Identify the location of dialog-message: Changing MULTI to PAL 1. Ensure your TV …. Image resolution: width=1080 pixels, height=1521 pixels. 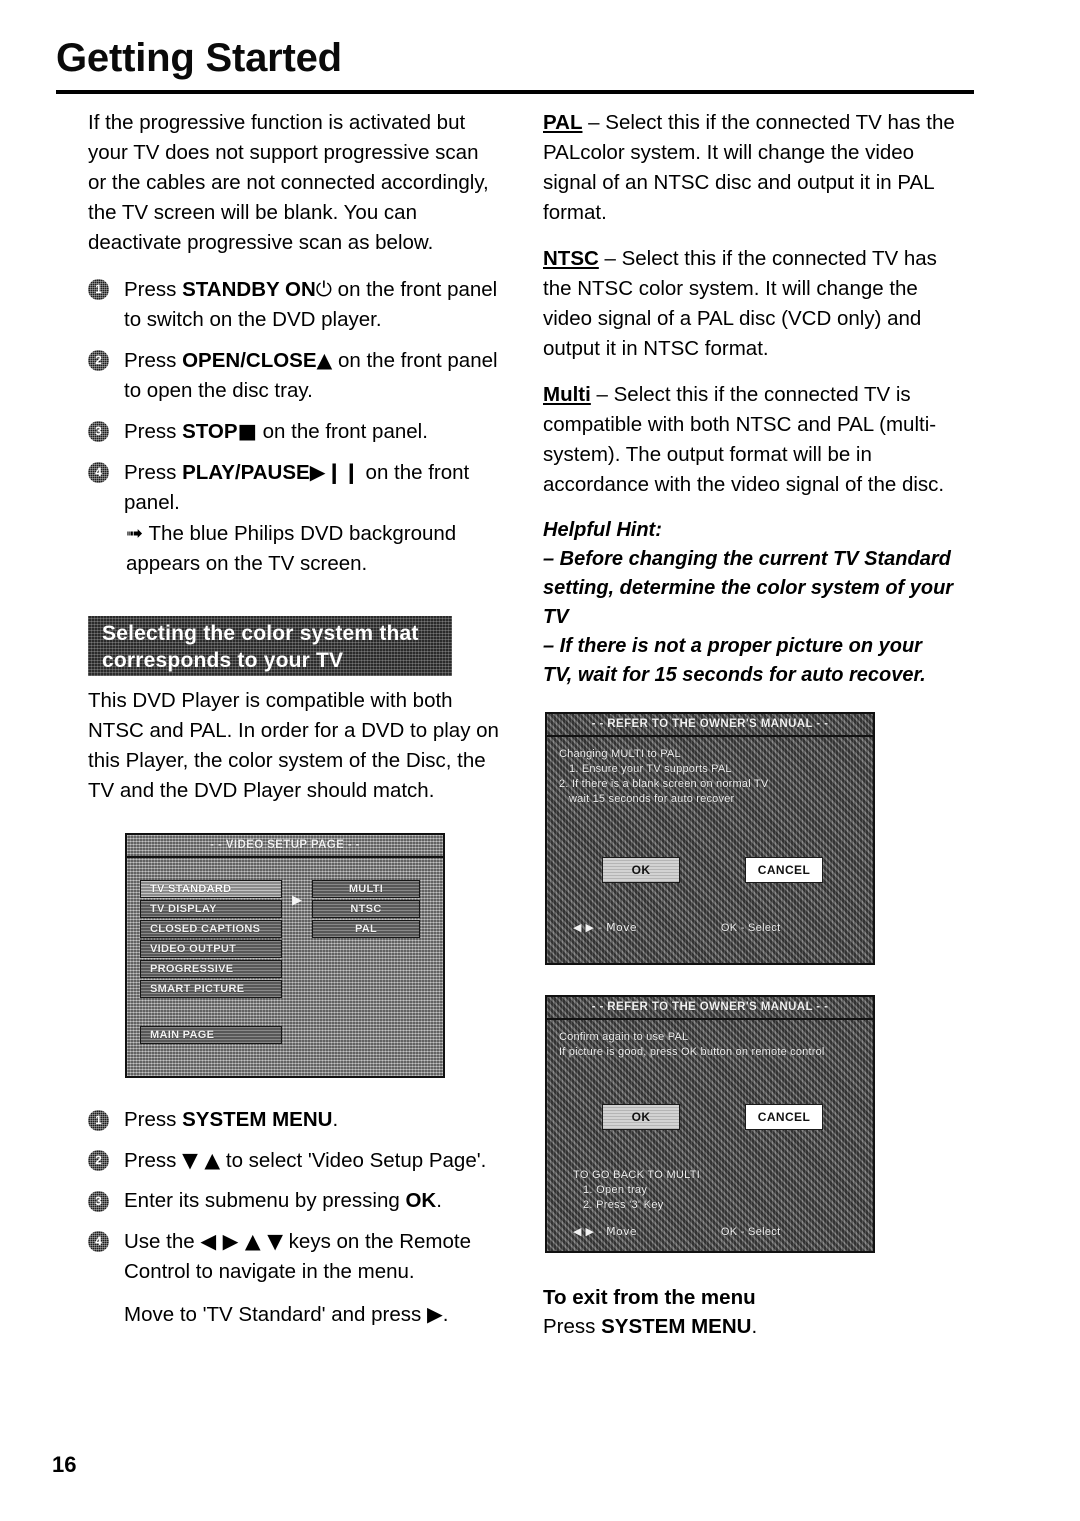
(663, 777).